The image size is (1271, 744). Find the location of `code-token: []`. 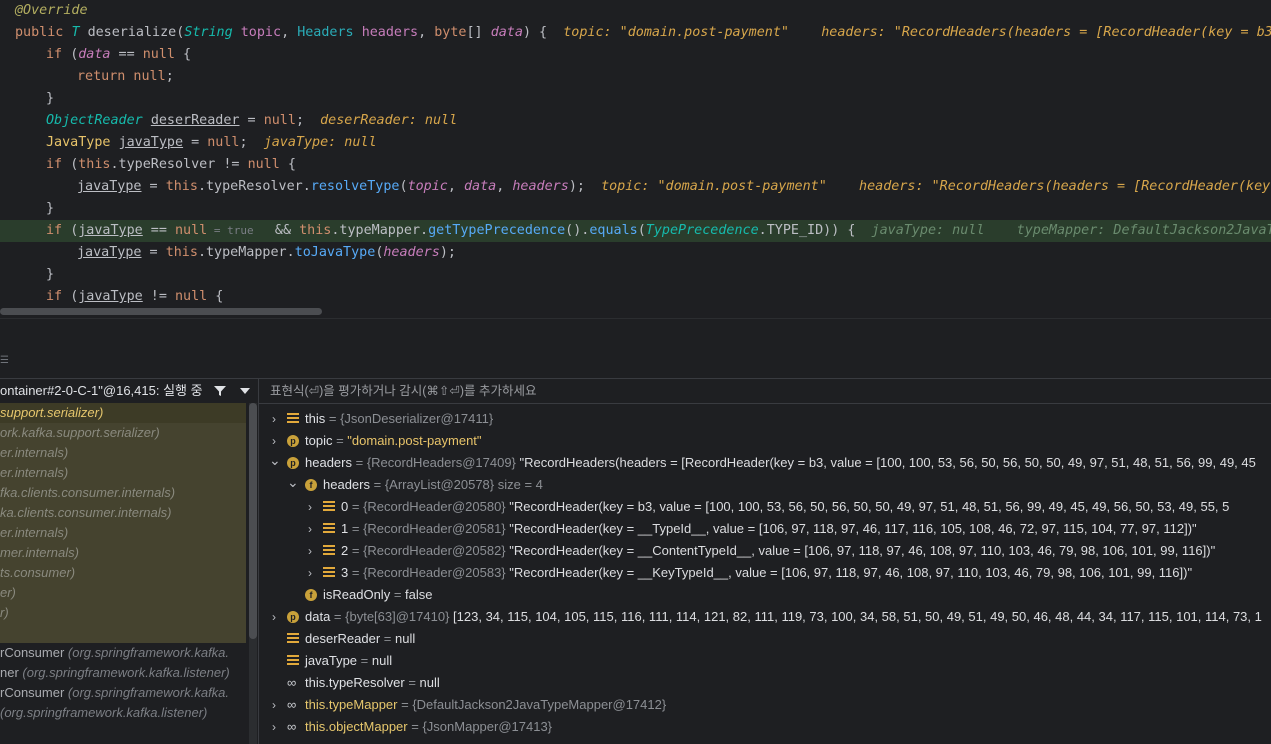

code-token: [] is located at coordinates (478, 32).